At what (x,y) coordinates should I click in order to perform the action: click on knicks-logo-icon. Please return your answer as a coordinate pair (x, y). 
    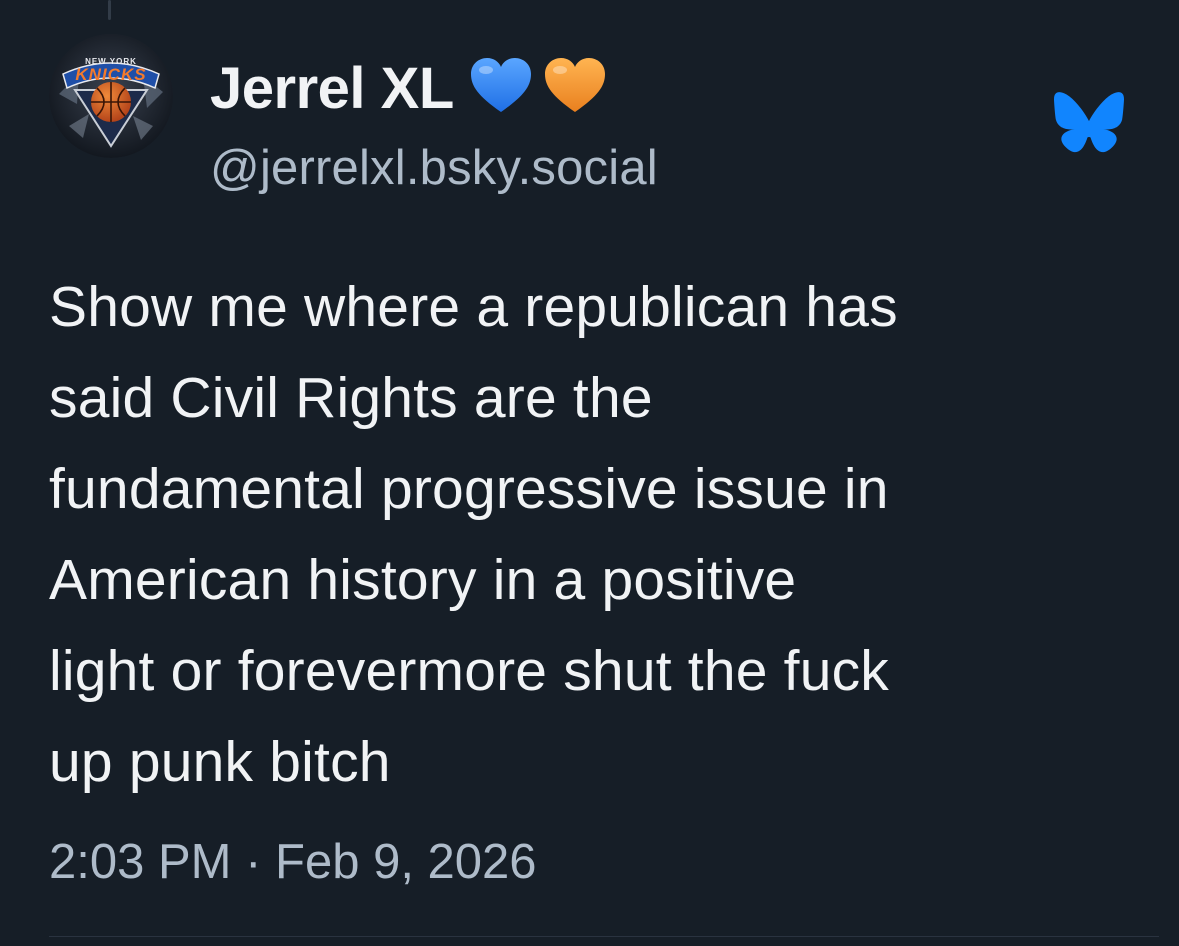
    Looking at the image, I should click on (111, 96).